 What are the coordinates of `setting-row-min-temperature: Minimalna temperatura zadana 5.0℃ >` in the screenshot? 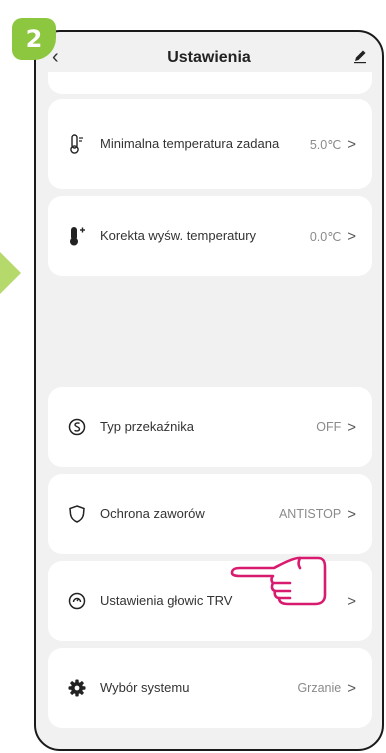 It's located at (210, 144).